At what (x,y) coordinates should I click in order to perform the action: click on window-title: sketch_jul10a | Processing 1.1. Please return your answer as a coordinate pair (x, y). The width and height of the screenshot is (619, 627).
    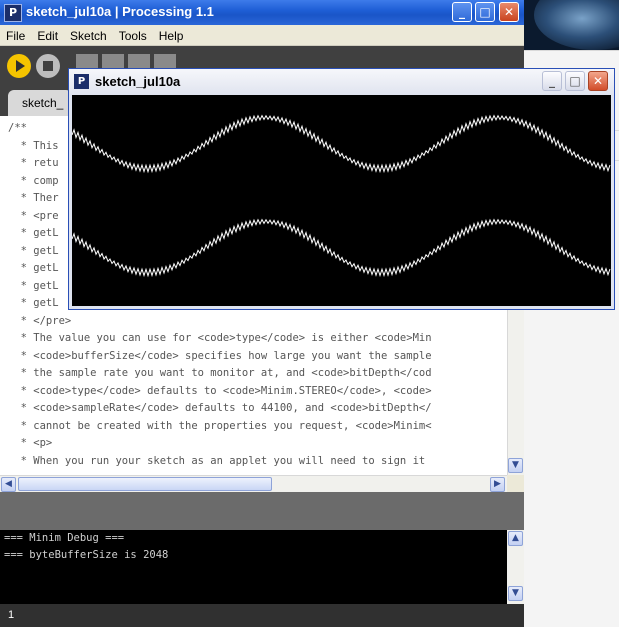
    Looking at the image, I should click on (120, 11).